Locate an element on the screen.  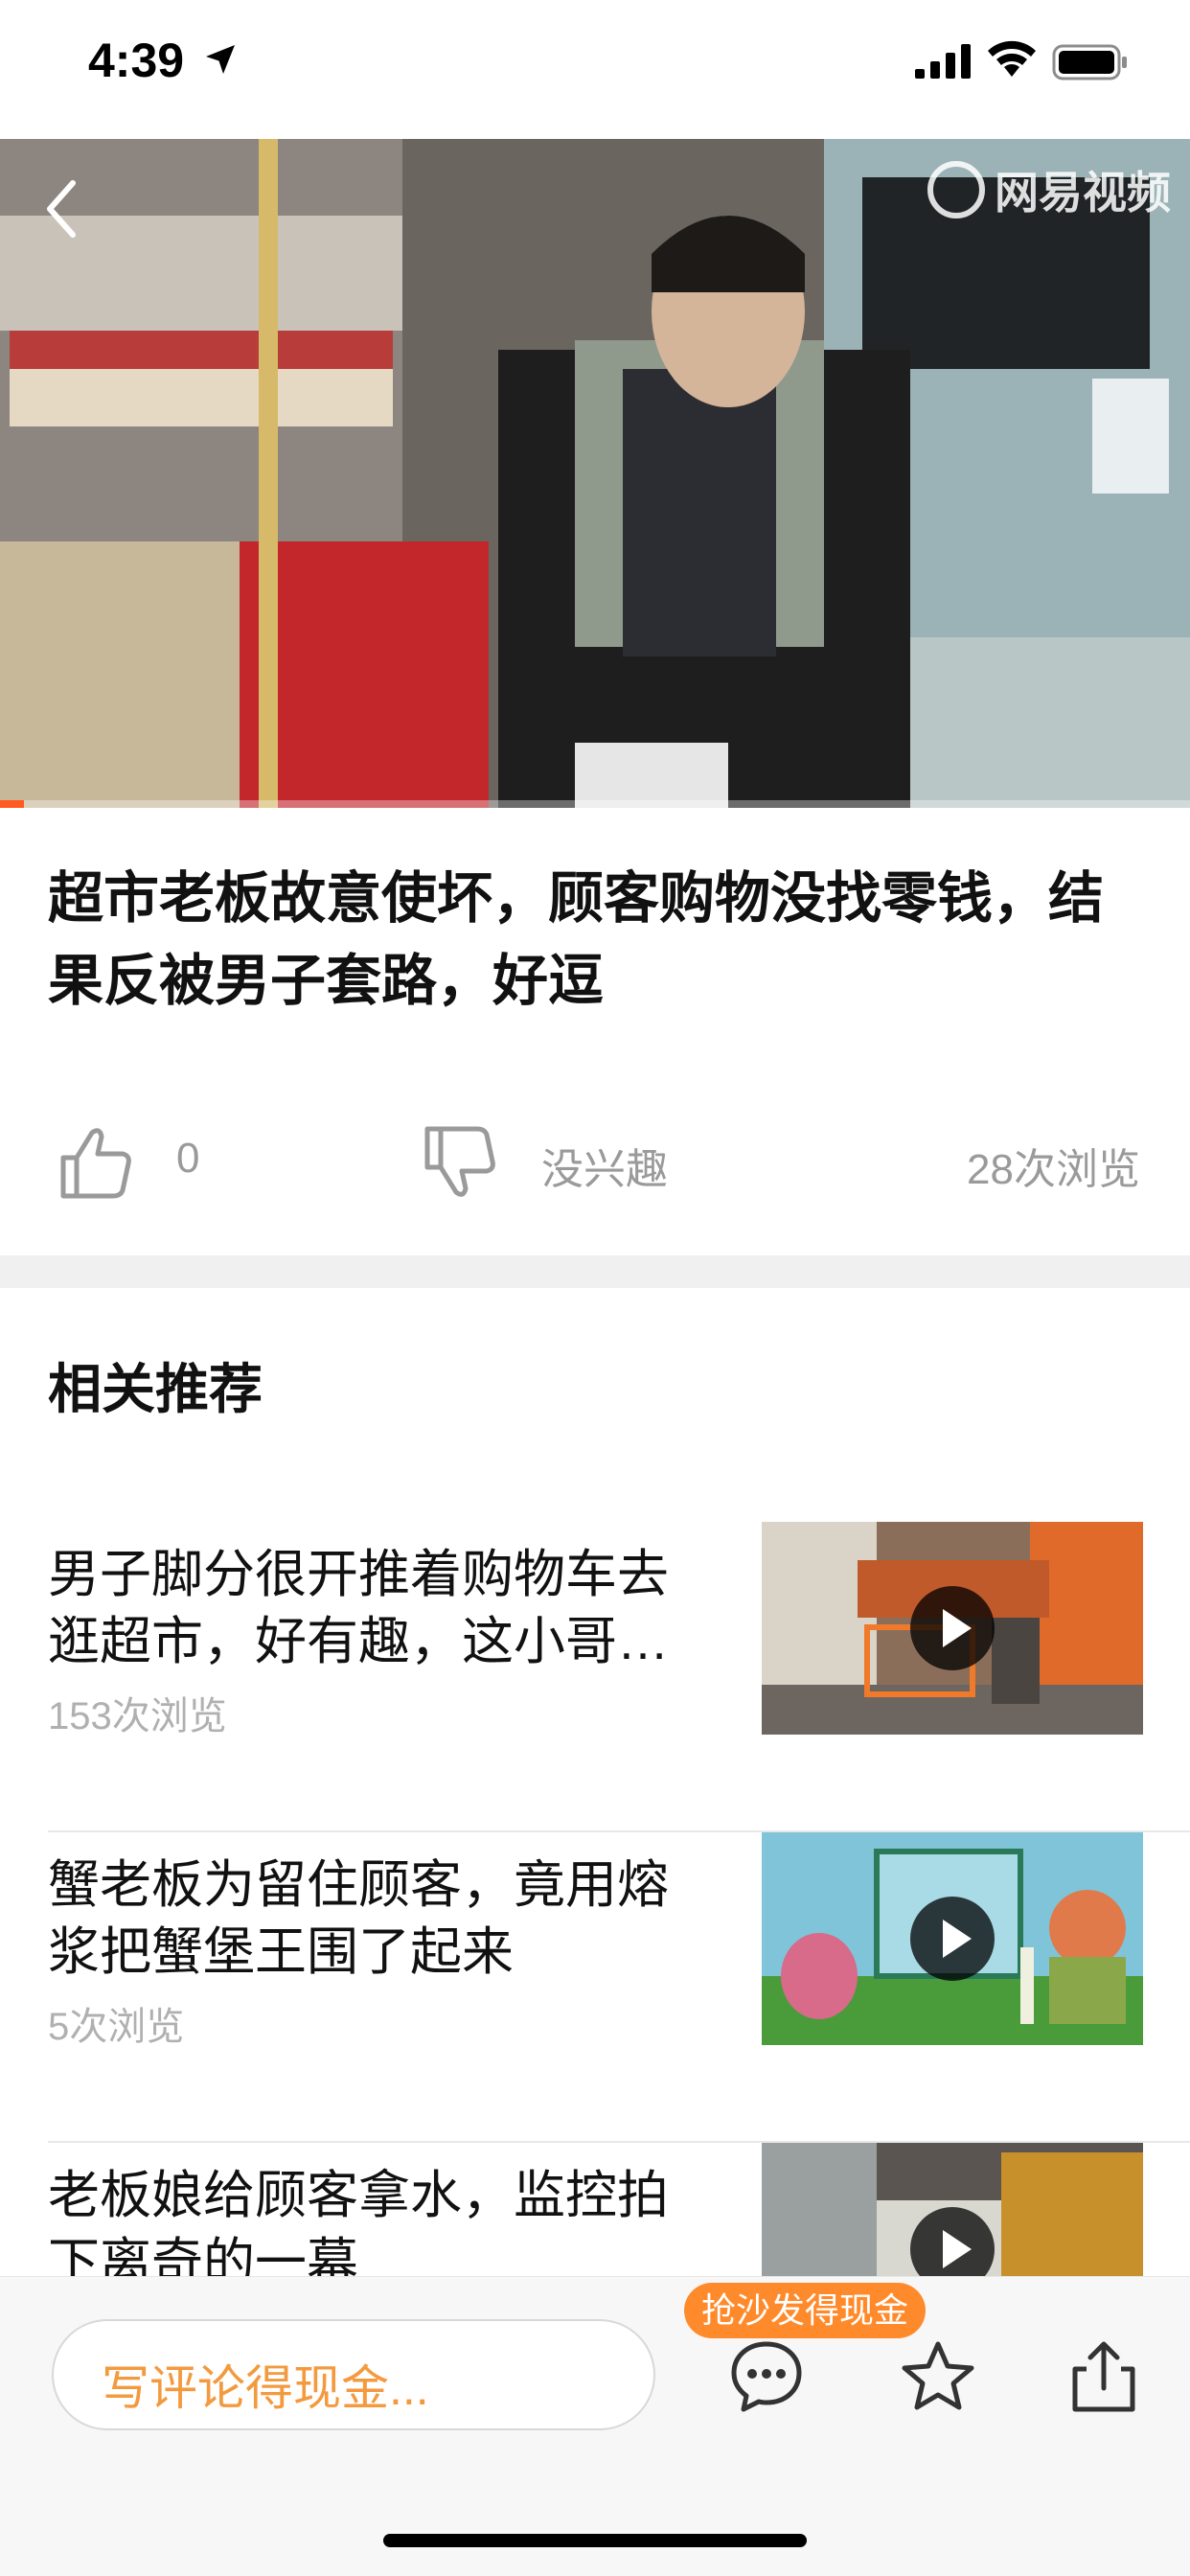
view-count: 28次浏览 is located at coordinates (1053, 1169).